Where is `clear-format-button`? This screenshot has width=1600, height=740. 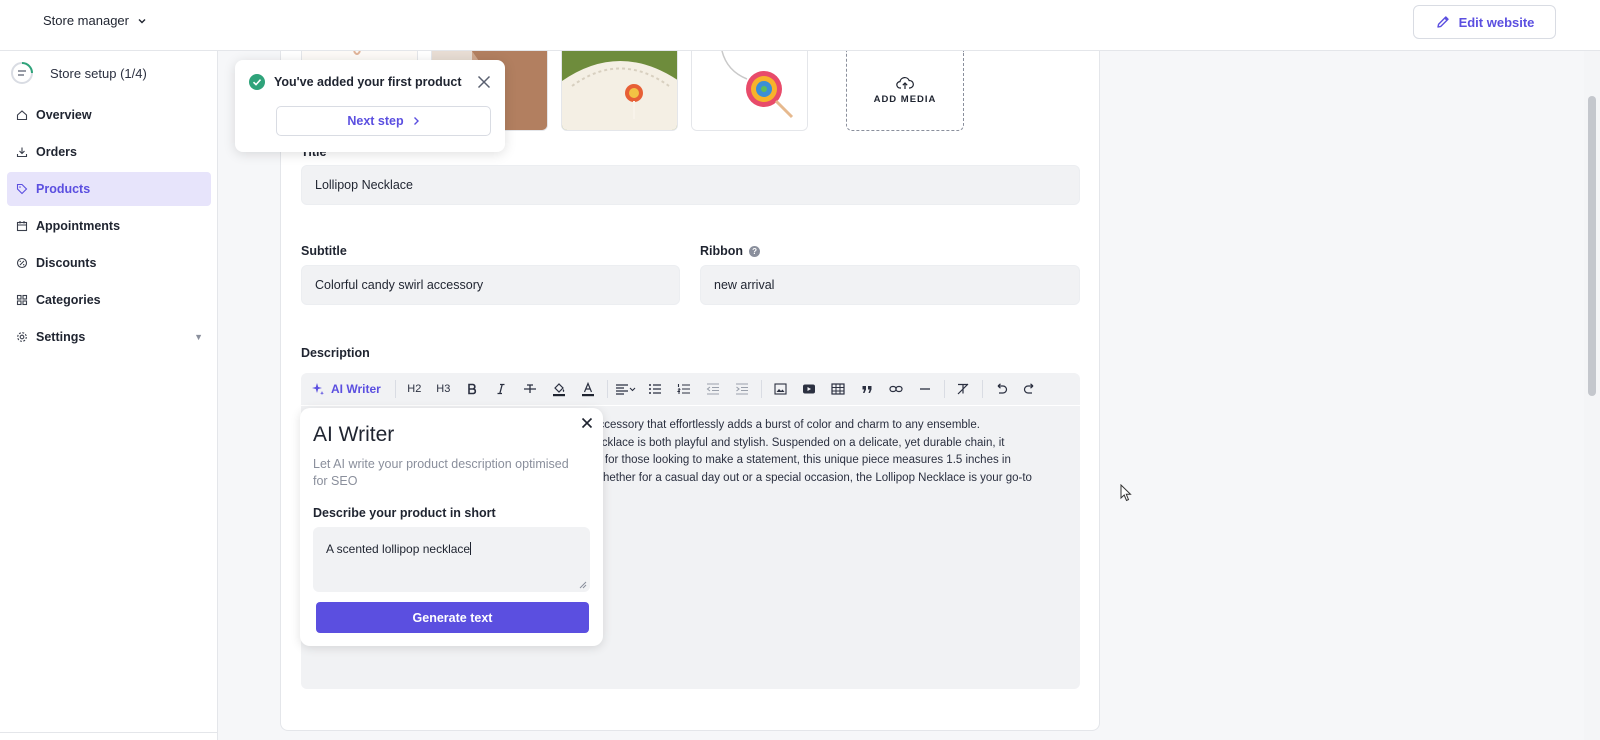
clear-format-button is located at coordinates (963, 389).